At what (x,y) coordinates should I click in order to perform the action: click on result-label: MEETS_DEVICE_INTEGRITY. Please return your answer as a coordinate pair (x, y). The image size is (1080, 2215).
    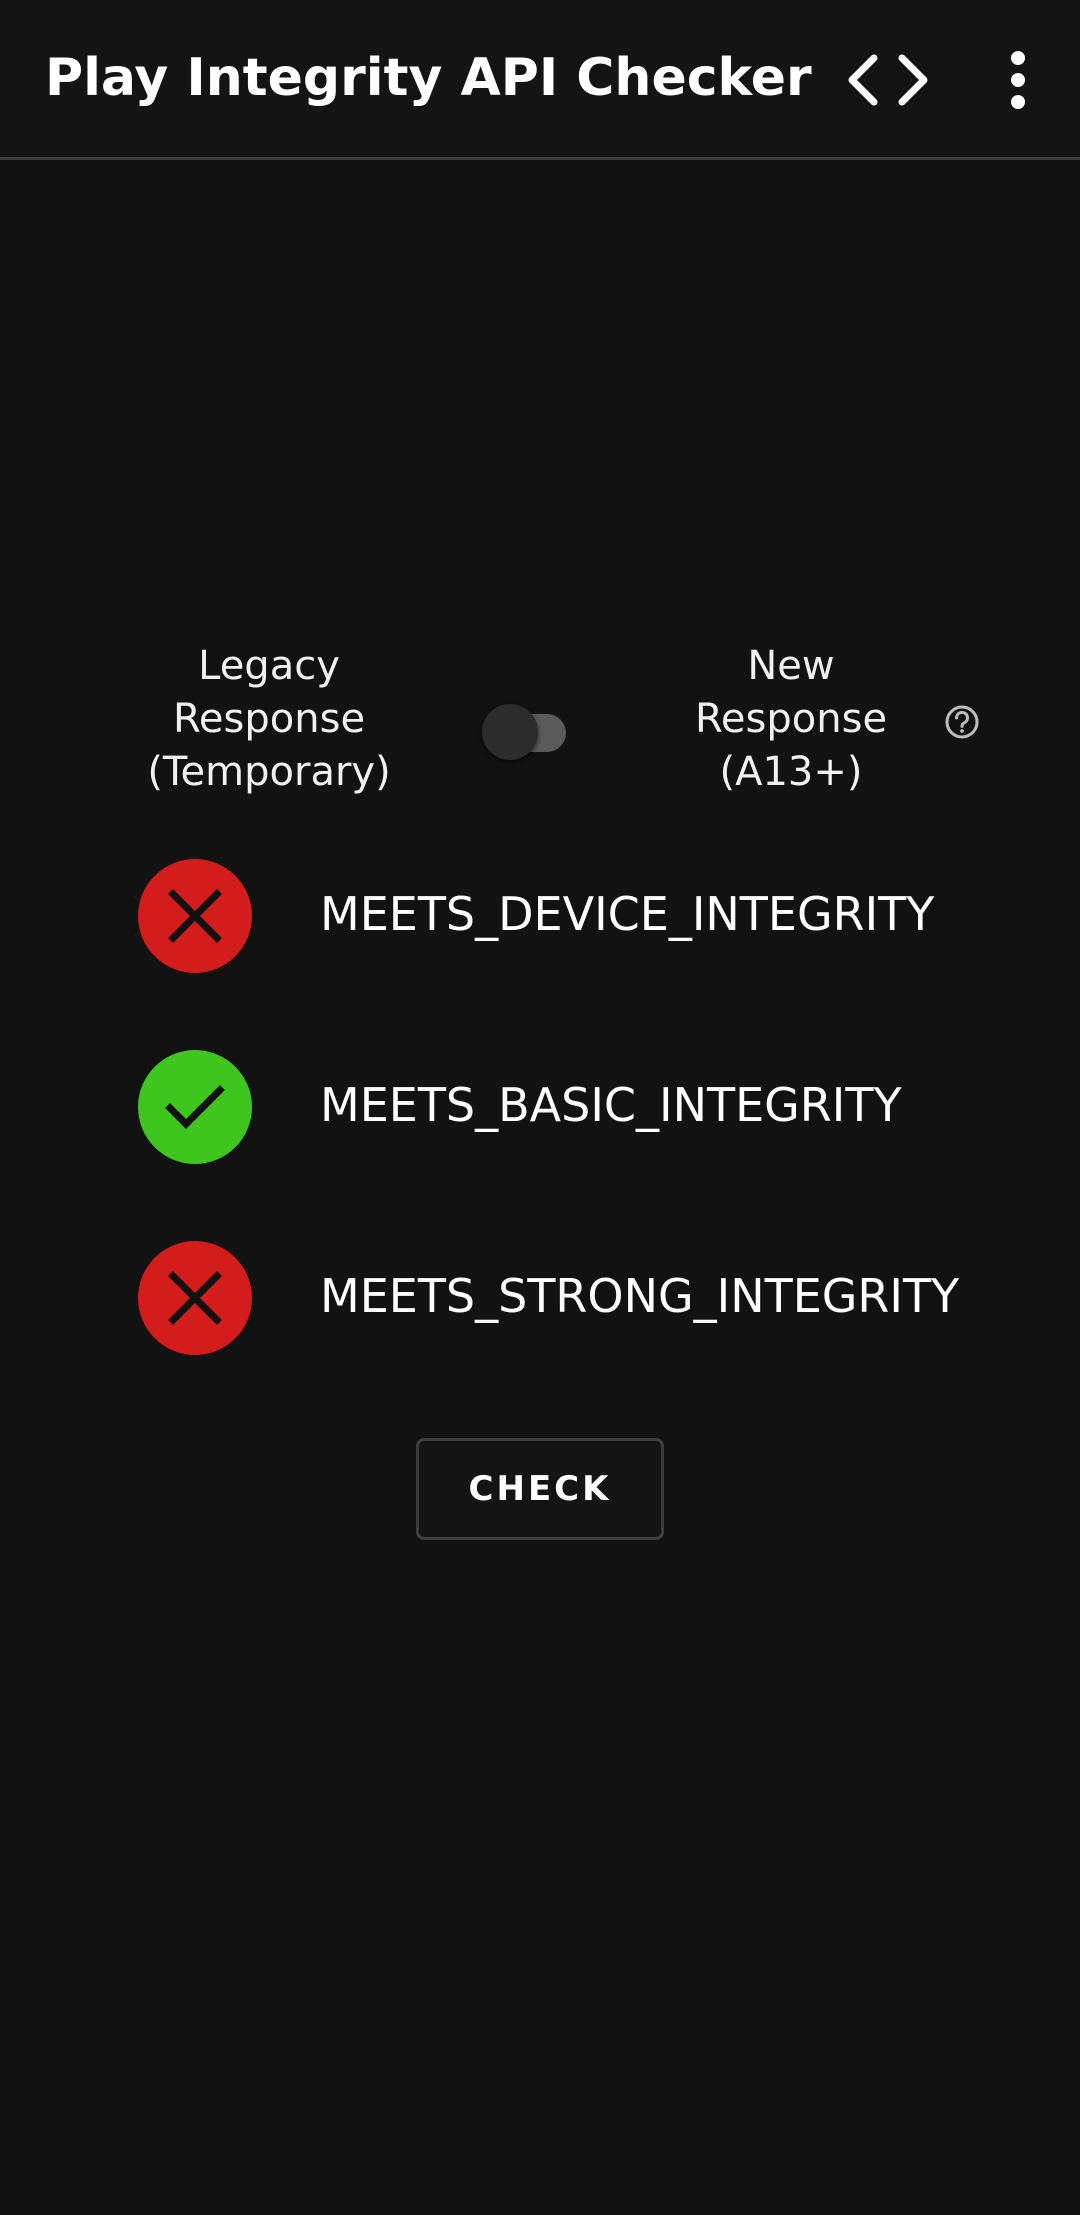
    Looking at the image, I should click on (627, 914).